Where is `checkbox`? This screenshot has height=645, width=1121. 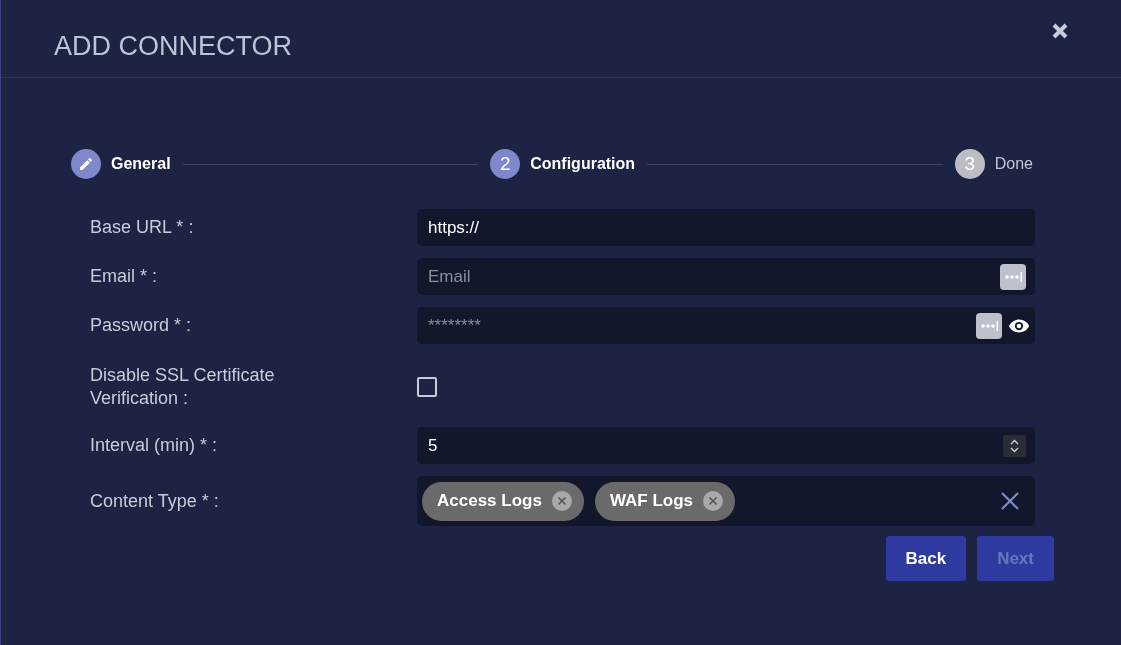 checkbox is located at coordinates (427, 387).